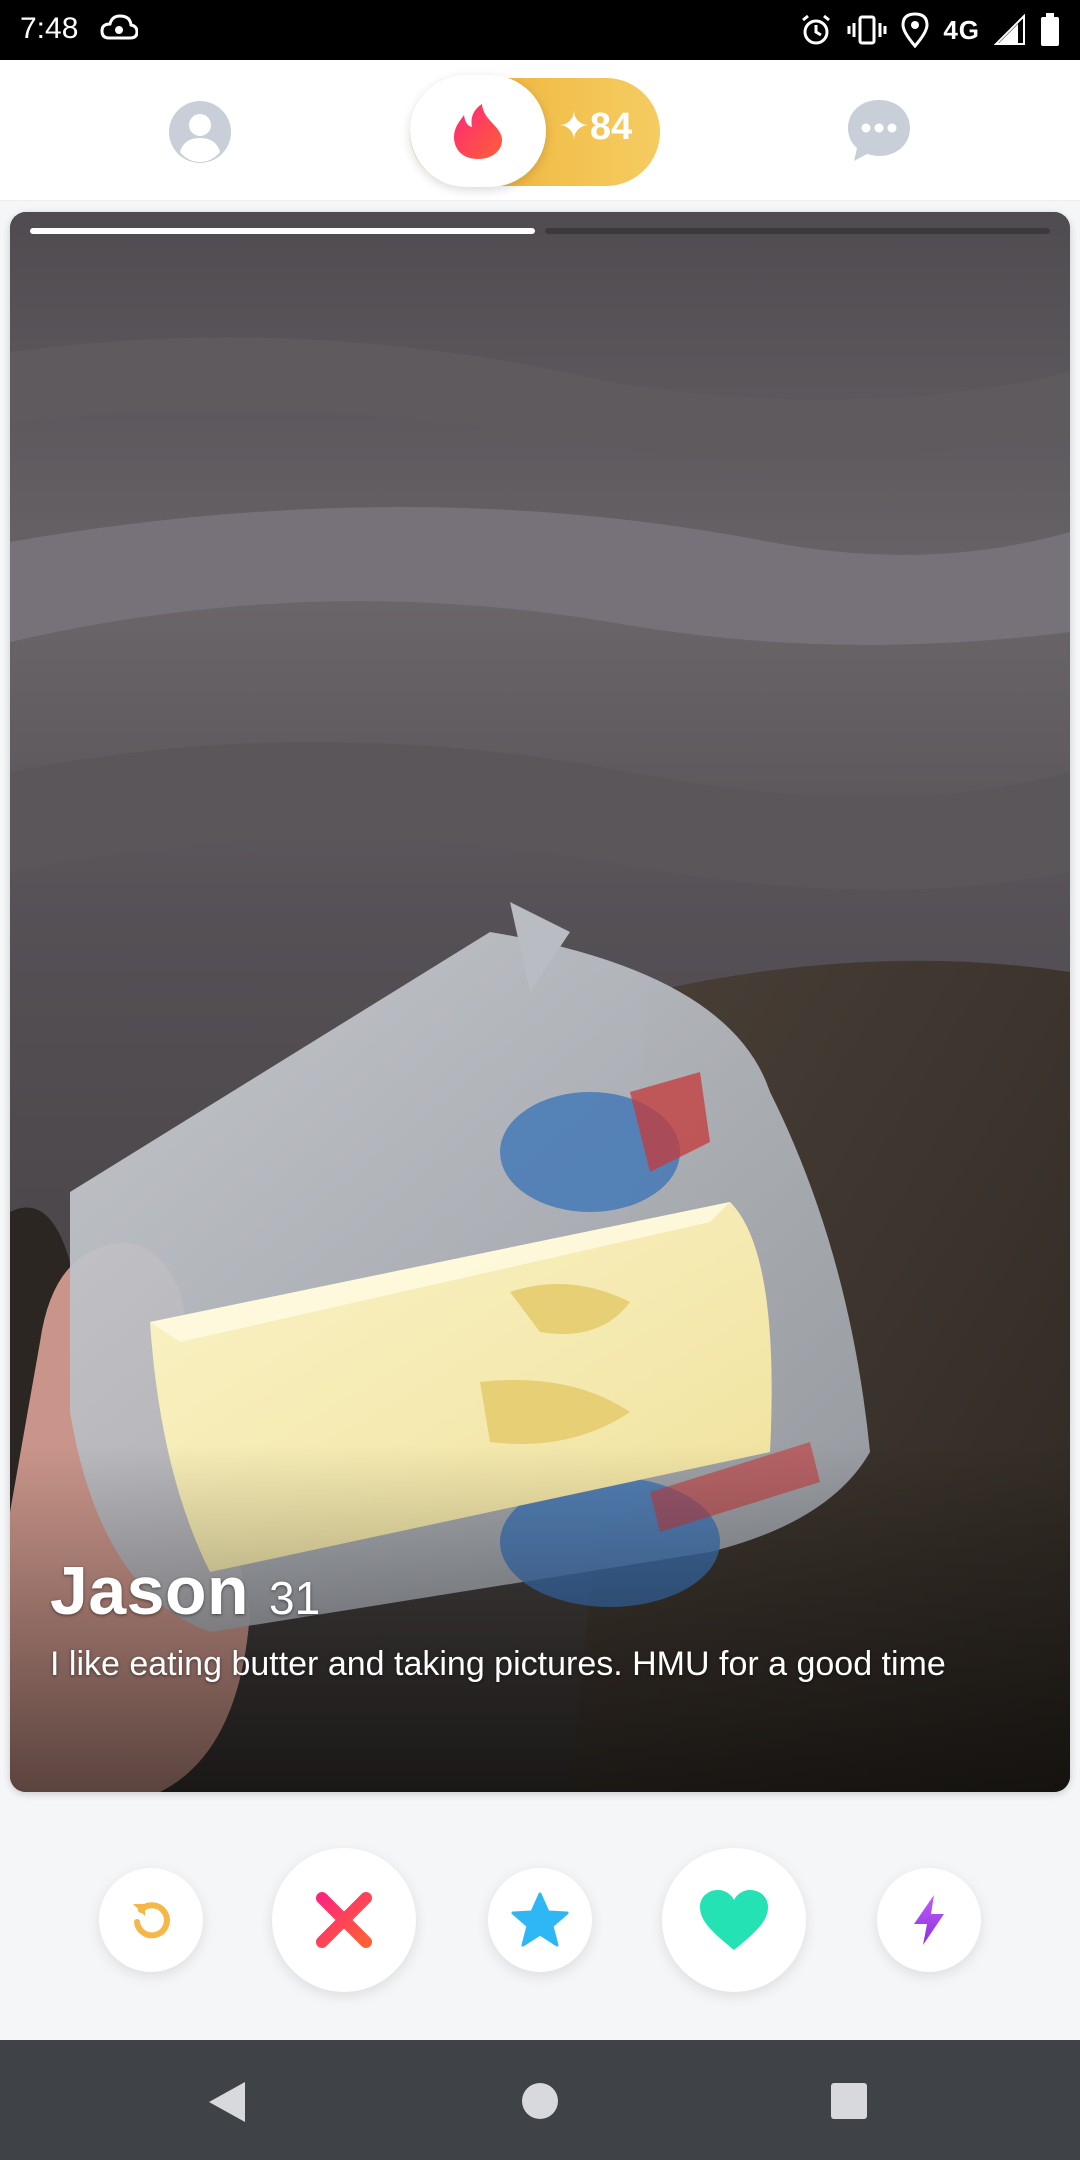 The height and width of the screenshot is (2160, 1080). Describe the element at coordinates (540, 231) in the screenshot. I see `photo-progress` at that location.